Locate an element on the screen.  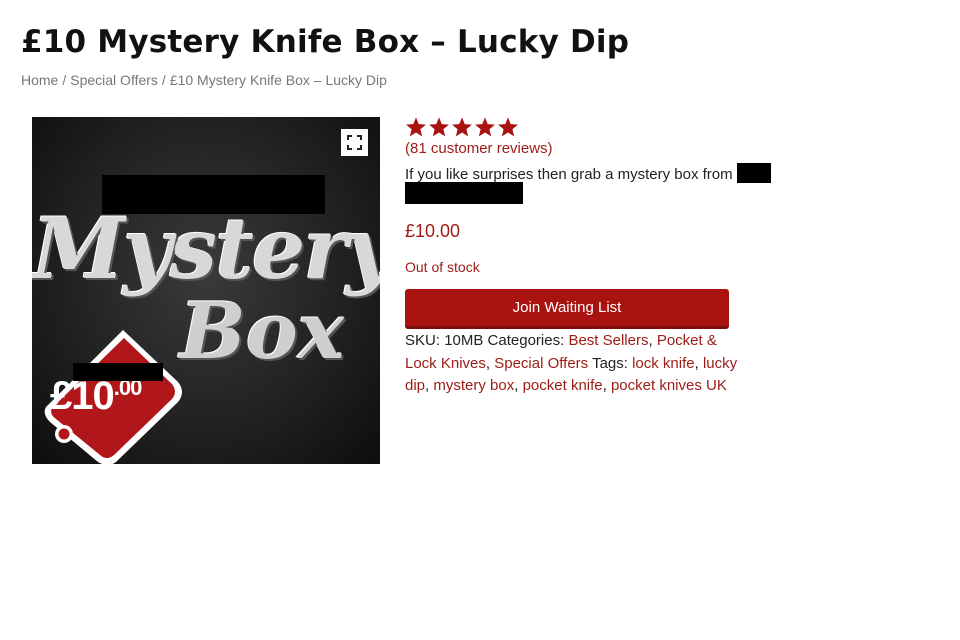
category-link-best-sellers: Best Sellers is located at coordinates (608, 340).